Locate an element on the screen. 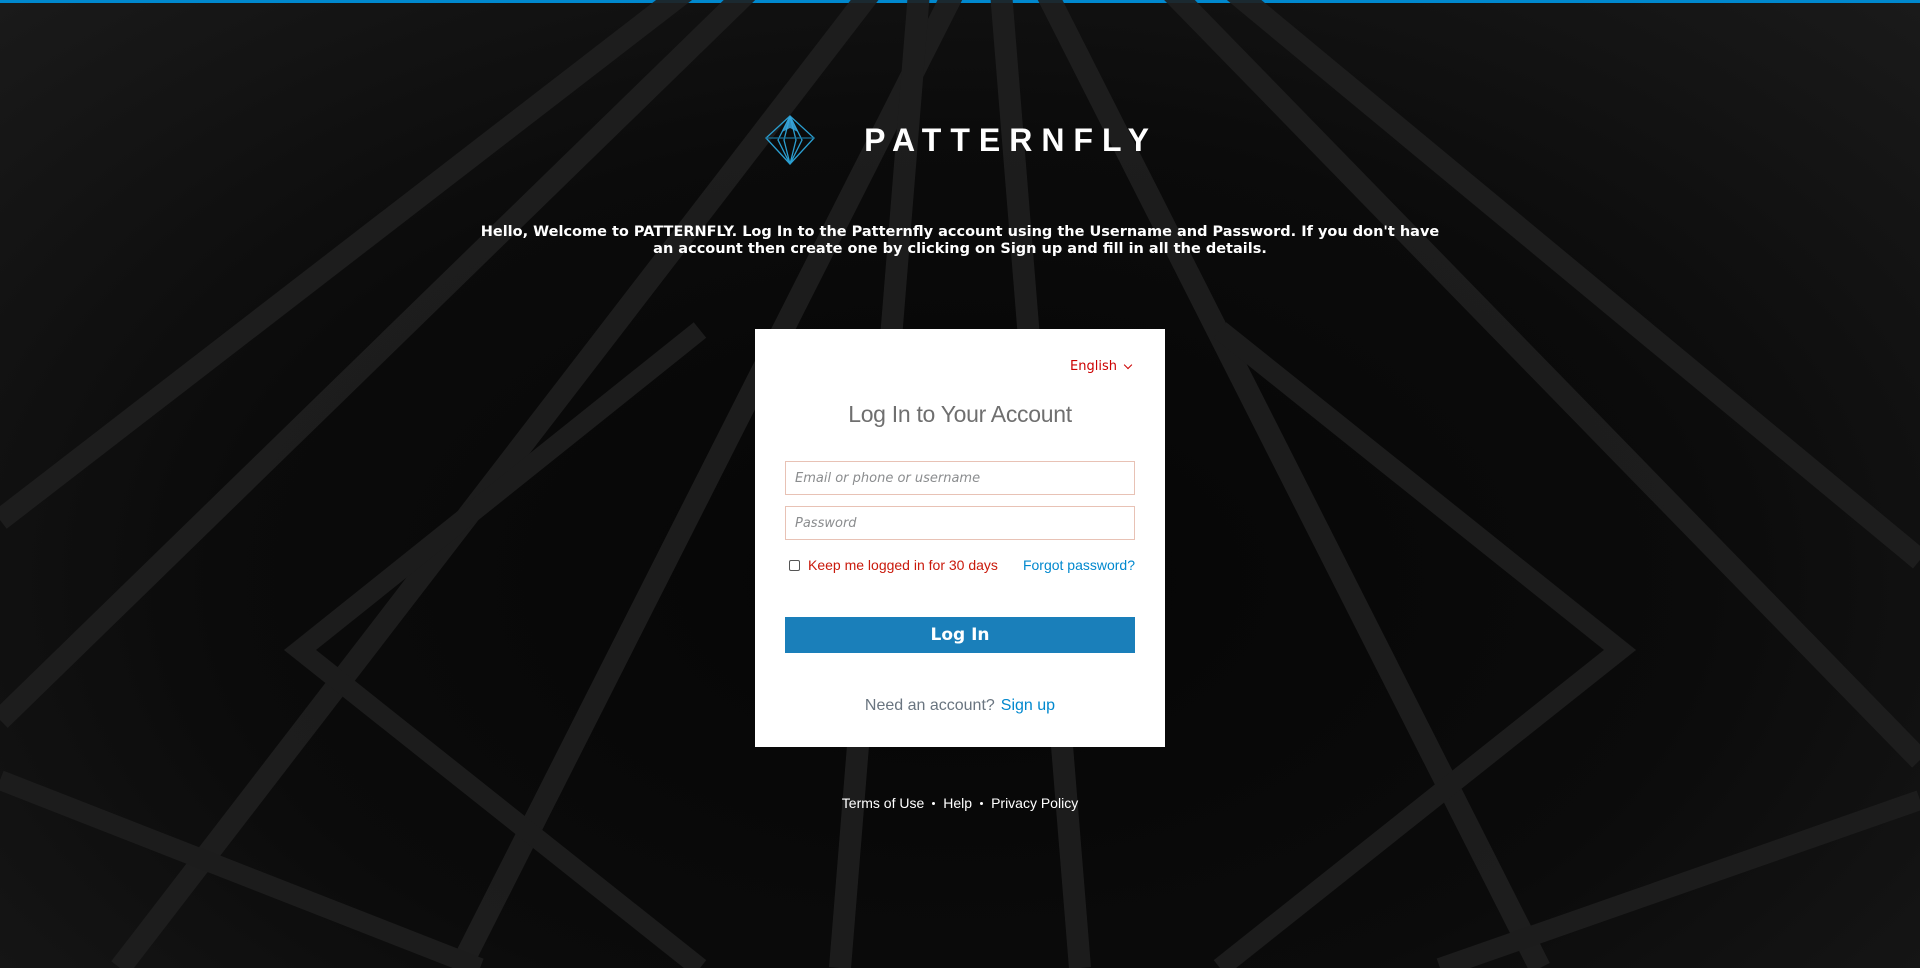  brand-name: PATTERNFLY is located at coordinates (1011, 139).